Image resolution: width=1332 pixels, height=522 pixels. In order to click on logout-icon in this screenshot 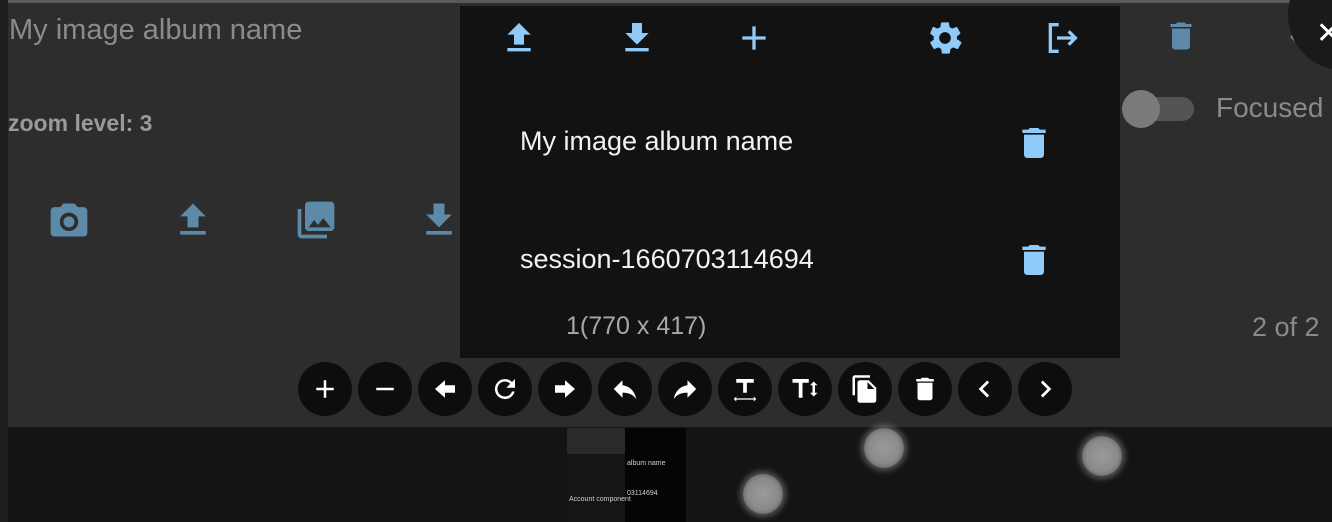, I will do `click(1062, 38)`.